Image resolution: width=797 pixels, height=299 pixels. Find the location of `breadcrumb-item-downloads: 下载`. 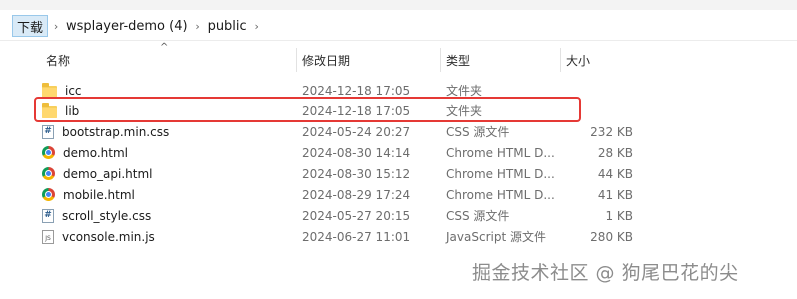

breadcrumb-item-downloads: 下载 is located at coordinates (30, 26).